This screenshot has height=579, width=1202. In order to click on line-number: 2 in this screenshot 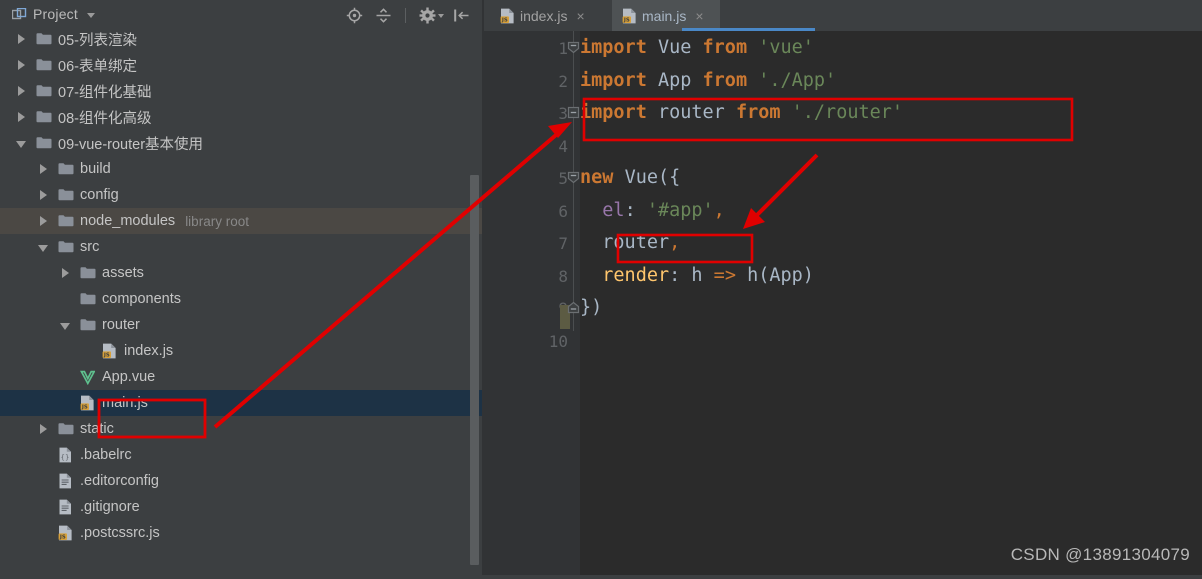, I will do `click(563, 81)`.